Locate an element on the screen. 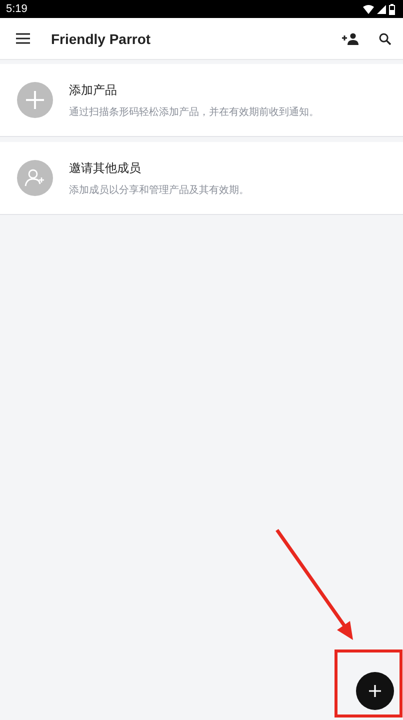 The height and width of the screenshot is (720, 403). plus-icon is located at coordinates (35, 100).